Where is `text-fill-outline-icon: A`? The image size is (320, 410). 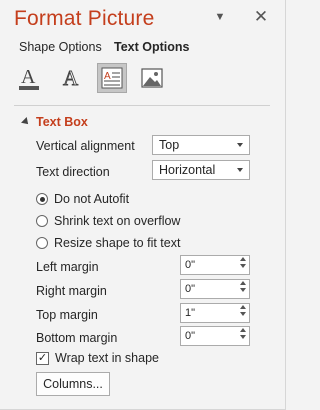 text-fill-outline-icon: A is located at coordinates (29, 78).